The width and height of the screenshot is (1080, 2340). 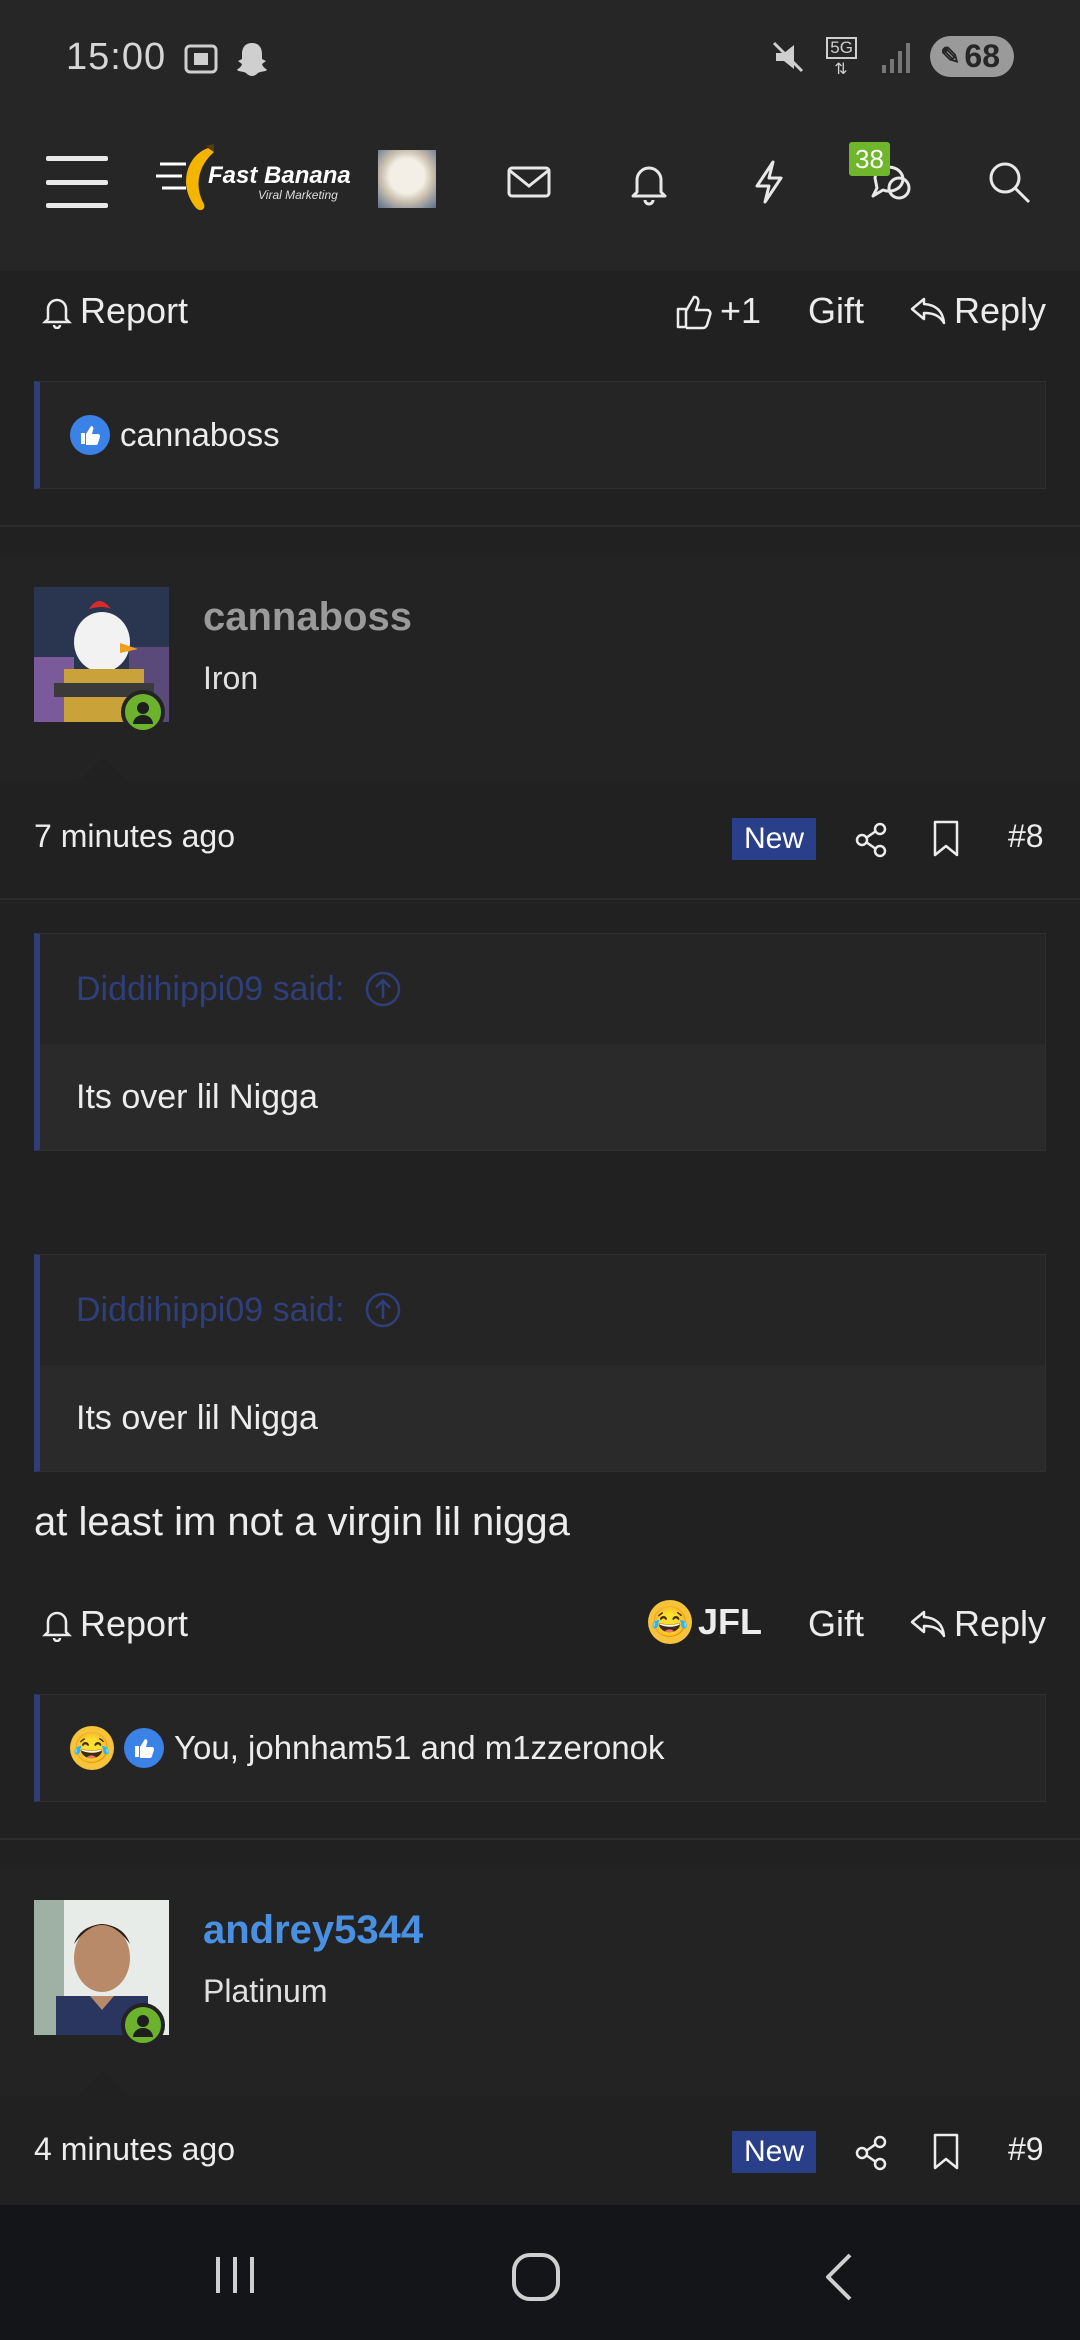 I want to click on post-meta-row: 7 minutes ago New #8, so click(x=540, y=839).